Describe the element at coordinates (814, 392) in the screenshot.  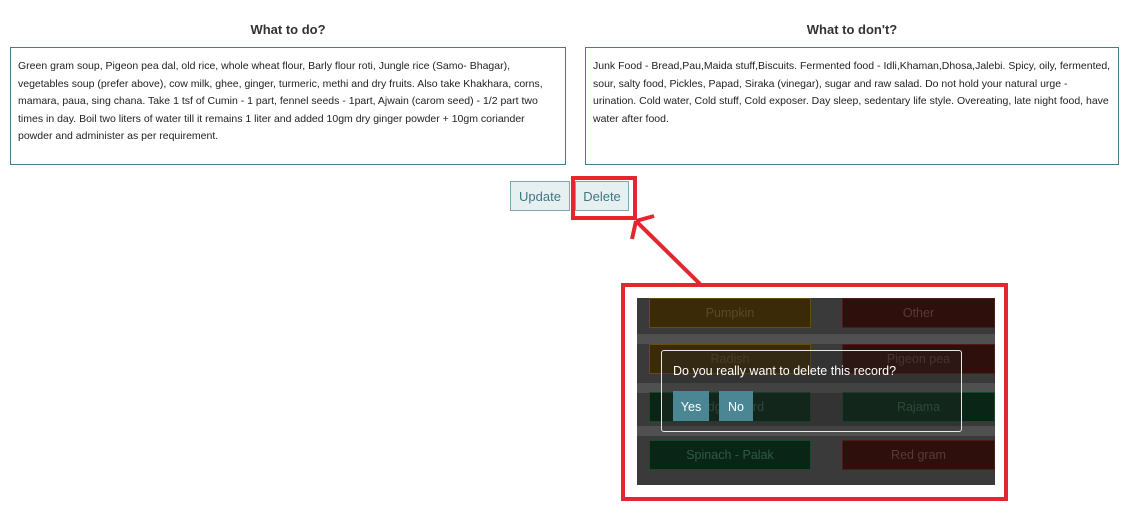
I see `preview-highlight-box` at that location.